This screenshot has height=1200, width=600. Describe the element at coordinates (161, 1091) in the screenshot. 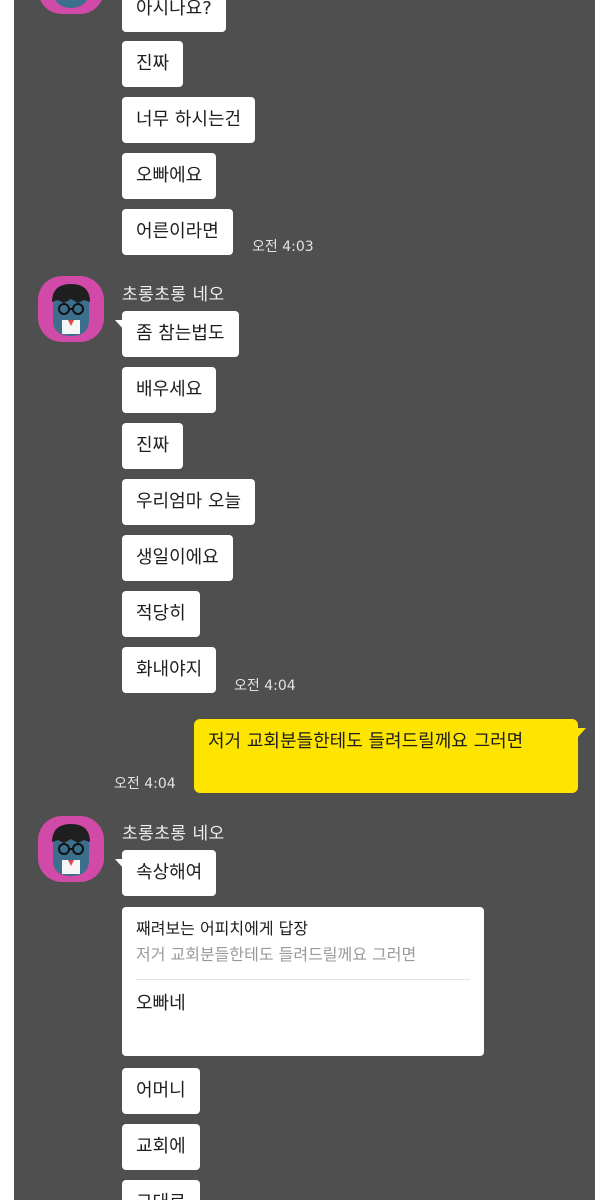

I see `message-bubble: 어머니` at that location.